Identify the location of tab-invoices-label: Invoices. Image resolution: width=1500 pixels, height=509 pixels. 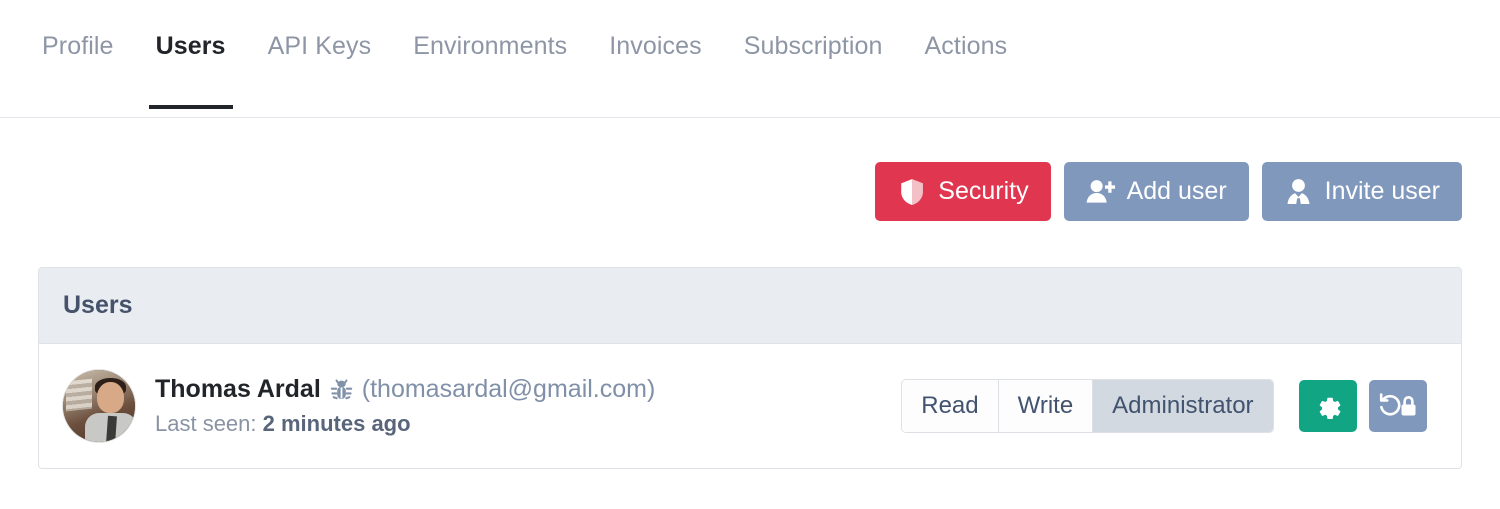
(655, 46).